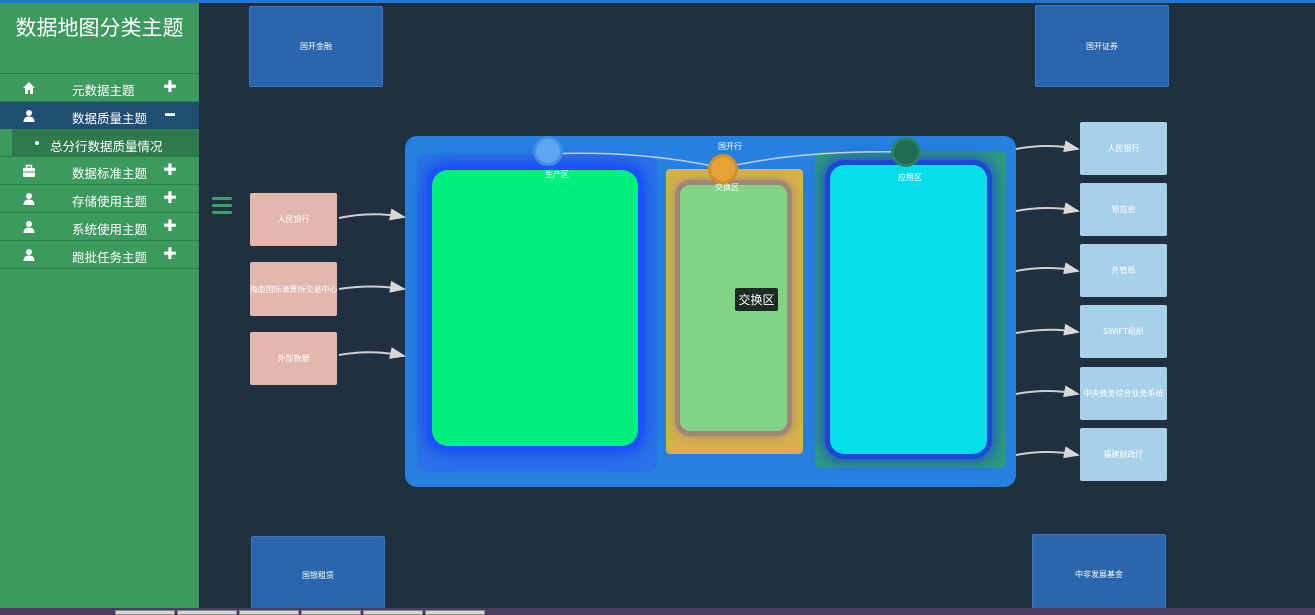 This screenshot has width=1315, height=615. What do you see at coordinates (723, 169) in the screenshot?
I see `exchange-node-icon` at bounding box center [723, 169].